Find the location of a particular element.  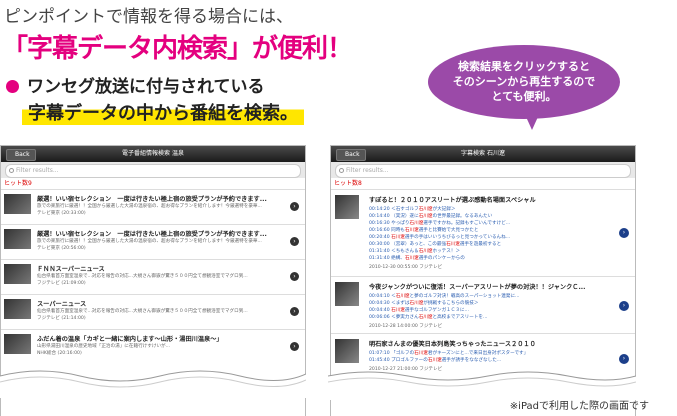

item-meta: 2010-12-28 14:00:00 フジテレビ is located at coordinates (406, 326).